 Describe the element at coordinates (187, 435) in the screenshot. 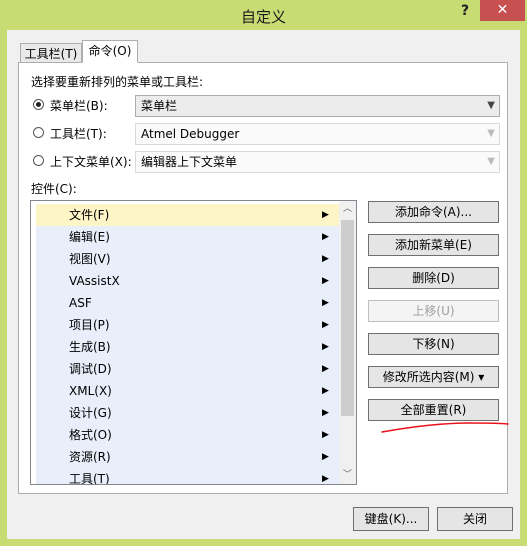

I see `list-item: 格式(O) ▶` at that location.